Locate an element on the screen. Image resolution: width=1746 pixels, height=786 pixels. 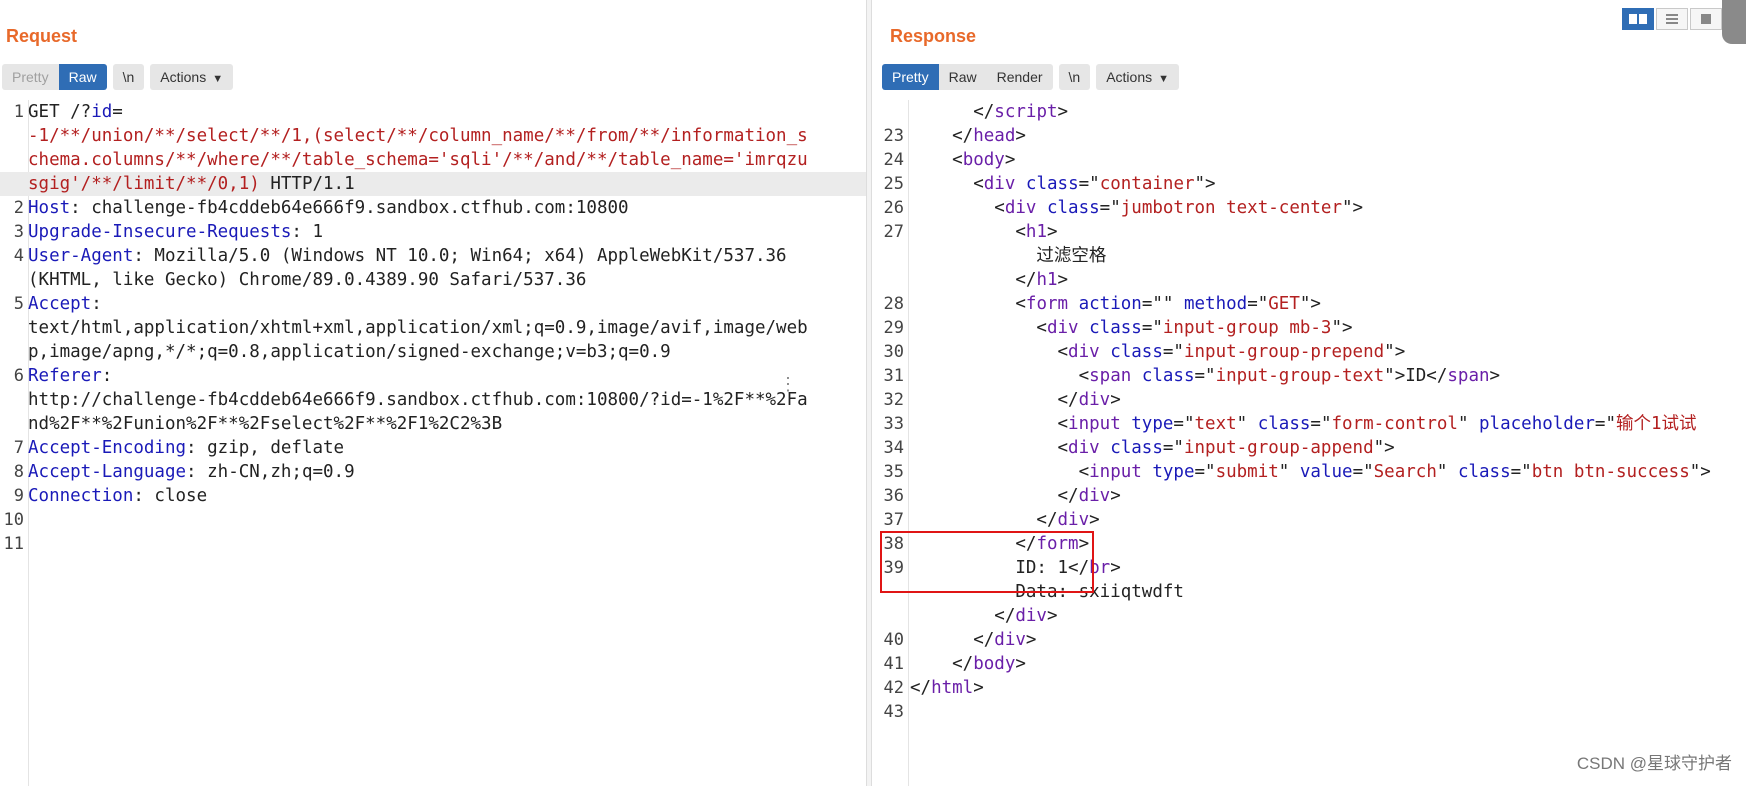
code-token: 输个1试试 is located at coordinates (1656, 424).